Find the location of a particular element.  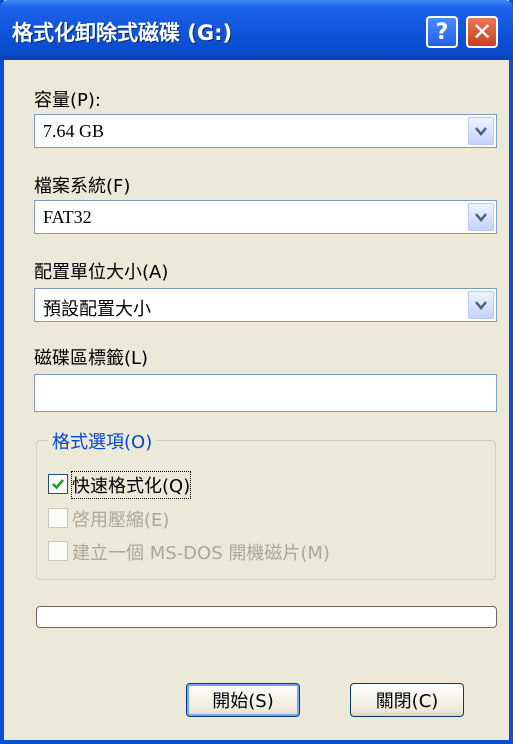

title-bar: 格式化卸除式磁碟 (G:) ? ✕ is located at coordinates (256, 30).